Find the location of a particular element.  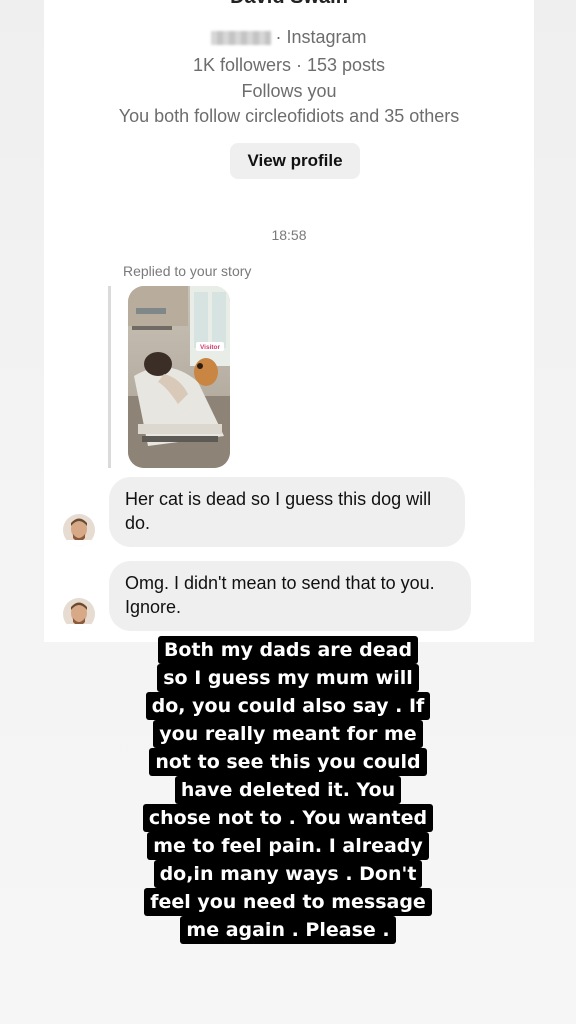

message-text-line: Her cat is dead so I guess this dog will is located at coordinates (278, 499).